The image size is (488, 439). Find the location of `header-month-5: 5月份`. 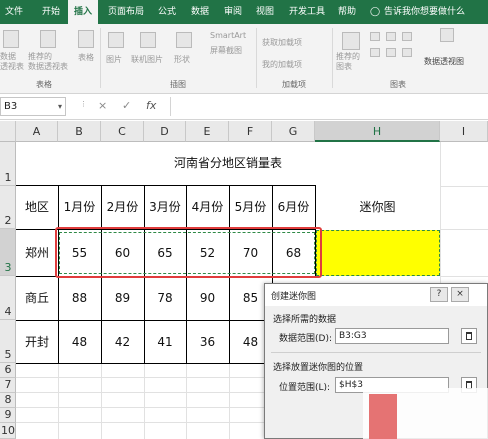

header-month-5: 5月份 is located at coordinates (250, 207).